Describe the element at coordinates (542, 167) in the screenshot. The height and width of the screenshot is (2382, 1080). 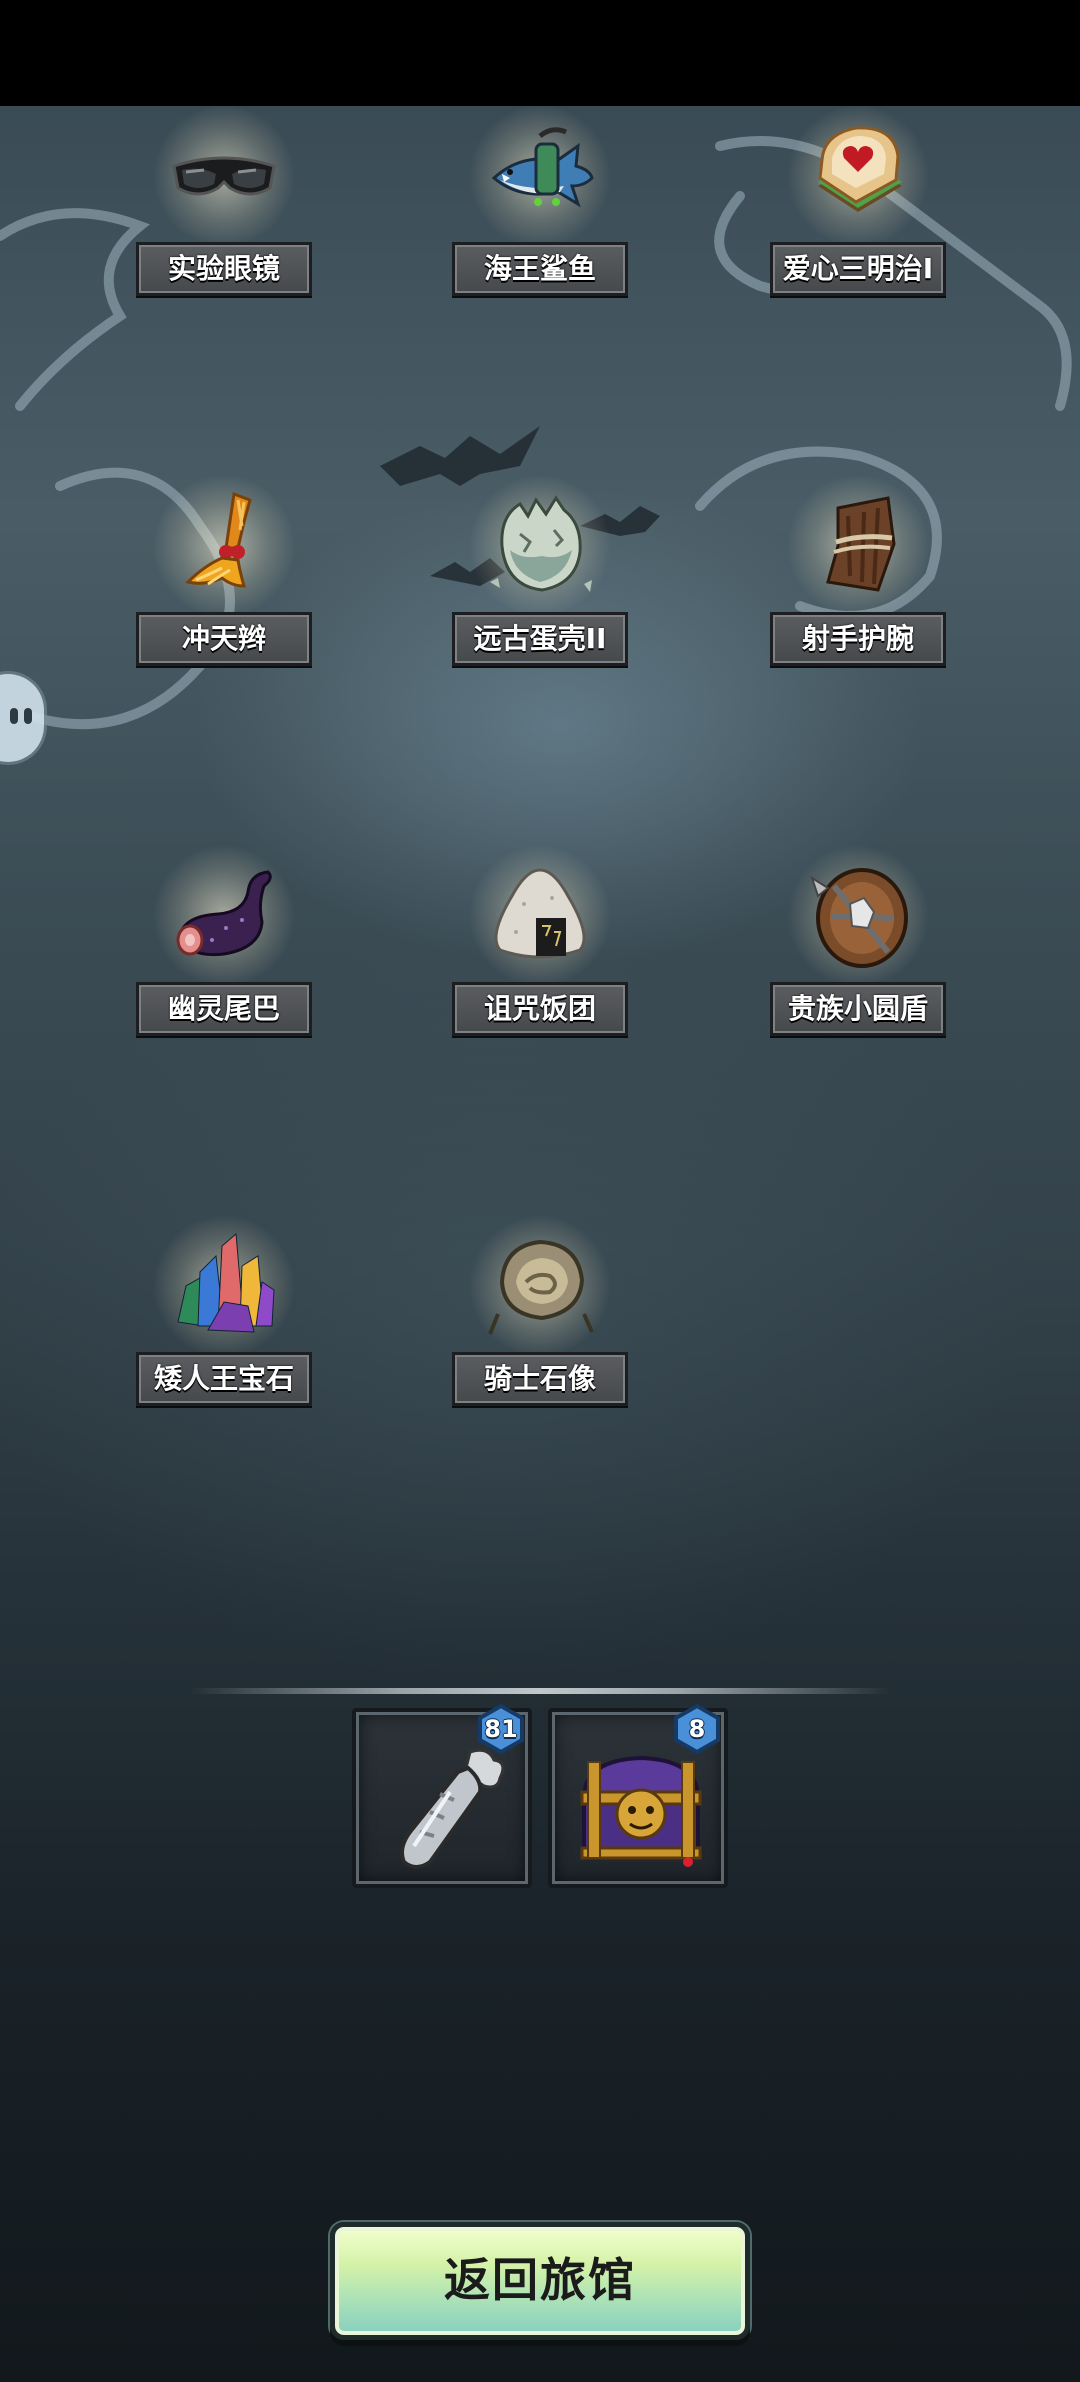
I see `shark-icon` at that location.